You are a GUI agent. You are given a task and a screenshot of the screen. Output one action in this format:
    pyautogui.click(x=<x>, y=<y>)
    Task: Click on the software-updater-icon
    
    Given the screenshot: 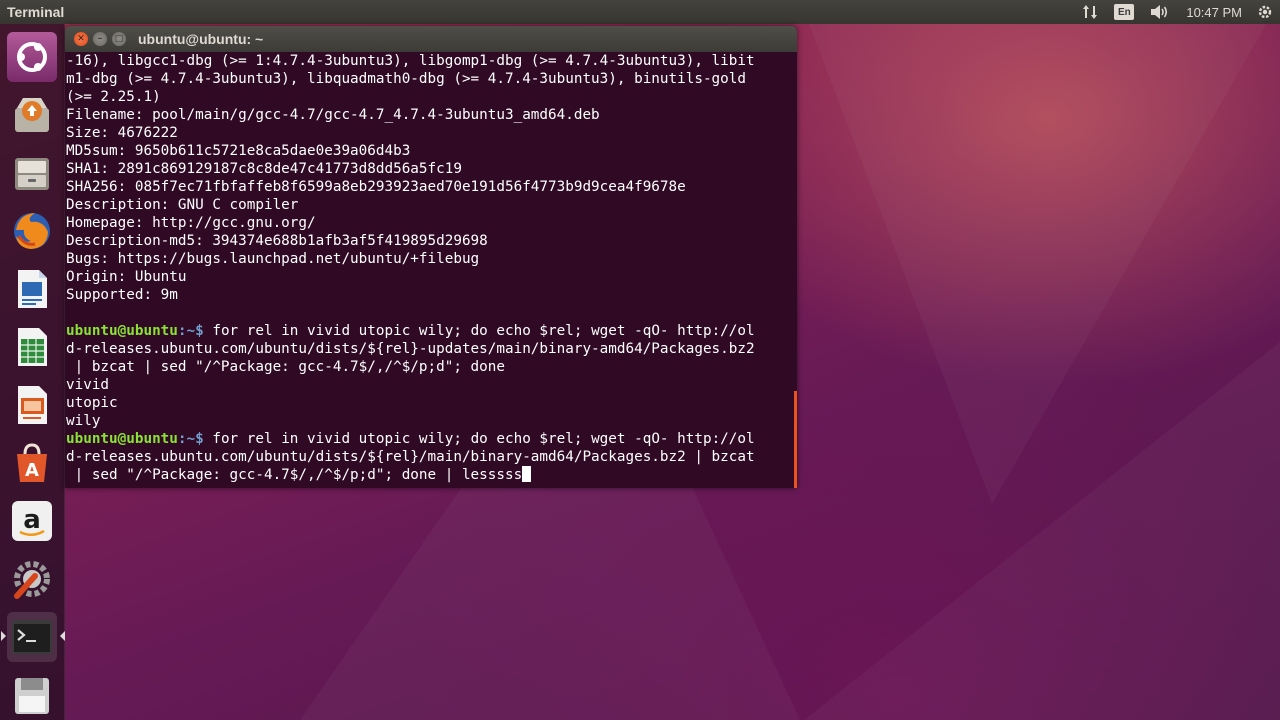 What is the action you would take?
    pyautogui.click(x=32, y=115)
    